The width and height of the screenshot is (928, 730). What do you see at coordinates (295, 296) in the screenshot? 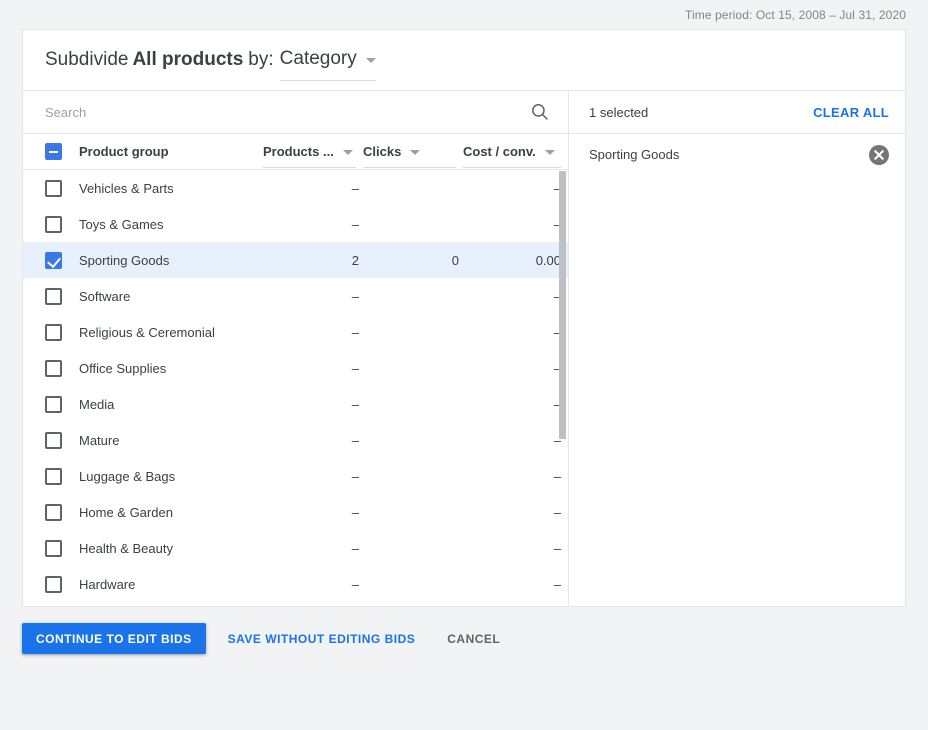
I see `table-row: Software – –` at bounding box center [295, 296].